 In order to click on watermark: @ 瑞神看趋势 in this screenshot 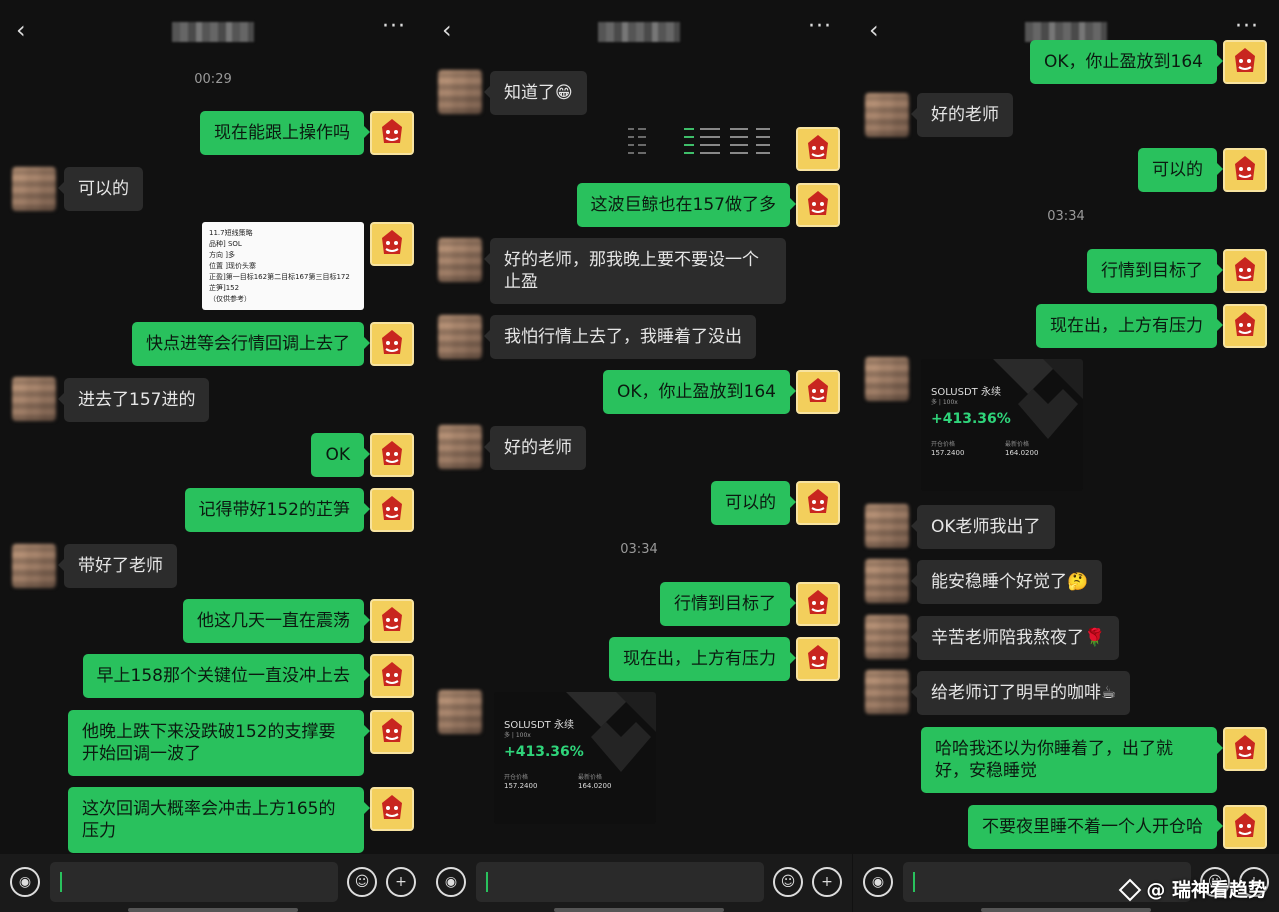, I will do `click(1193, 888)`.